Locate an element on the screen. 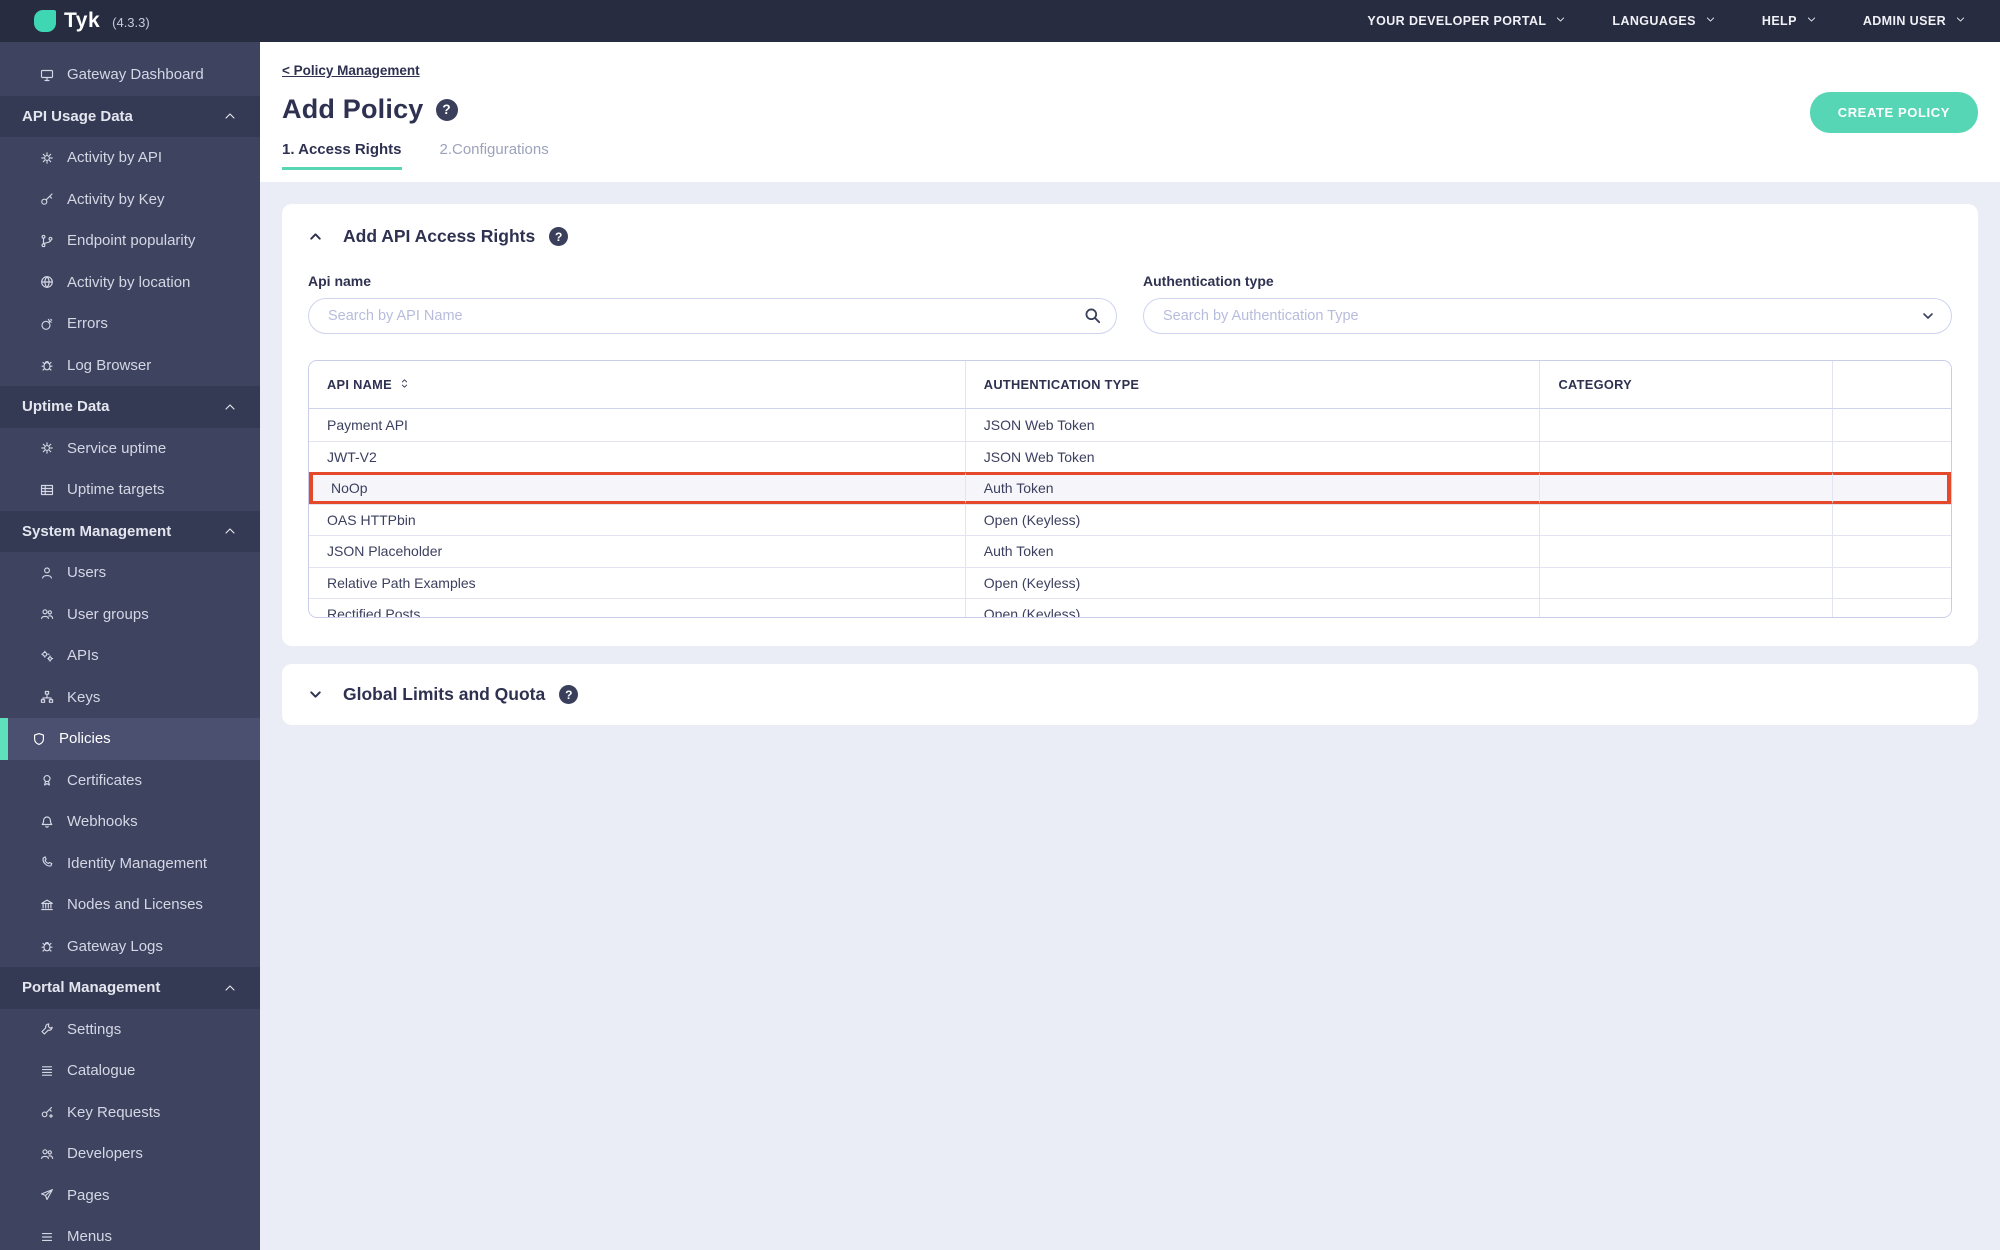  api-name-cell: NoOp is located at coordinates (637, 488).